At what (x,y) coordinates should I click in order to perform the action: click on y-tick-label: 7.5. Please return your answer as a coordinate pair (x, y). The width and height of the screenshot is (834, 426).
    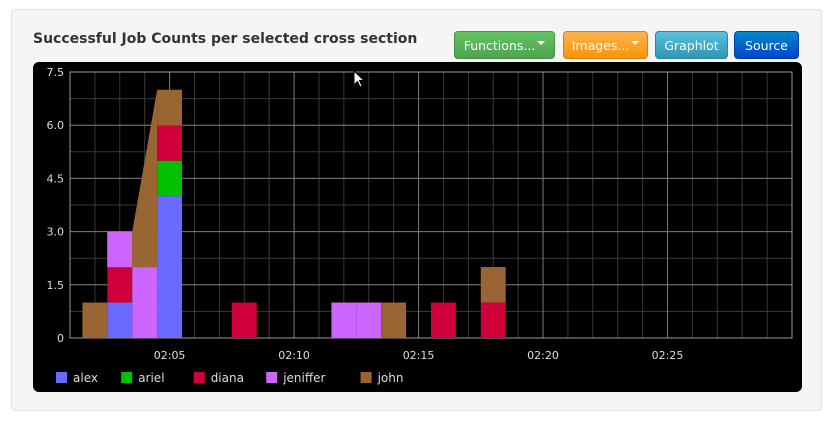
    Looking at the image, I should click on (56, 72).